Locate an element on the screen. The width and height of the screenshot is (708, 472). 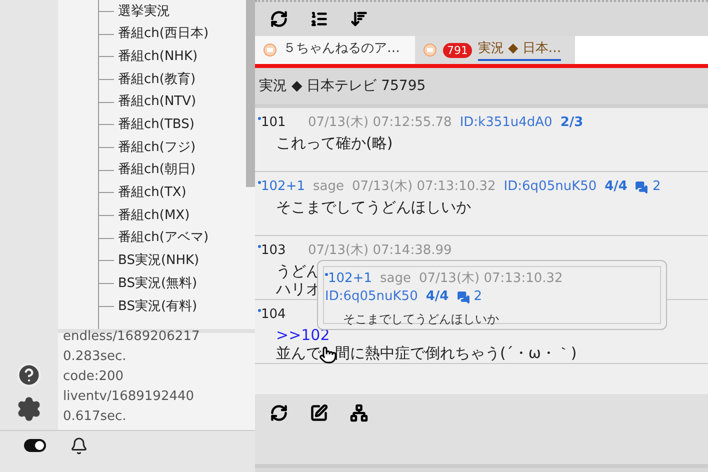
tree-item: 番組ch(MX) is located at coordinates (154, 216).